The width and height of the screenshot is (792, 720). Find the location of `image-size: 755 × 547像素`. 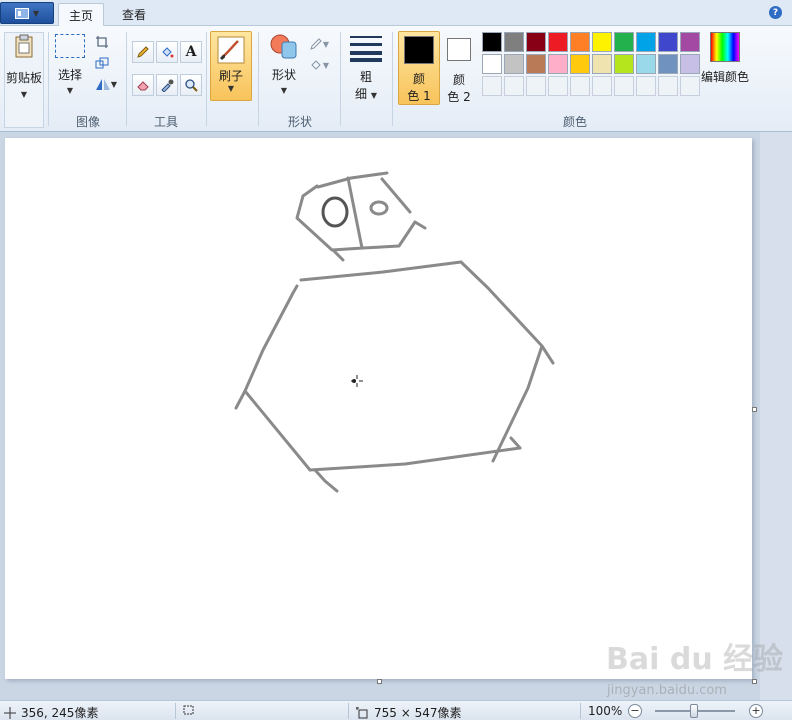

image-size: 755 × 547像素 is located at coordinates (409, 712).